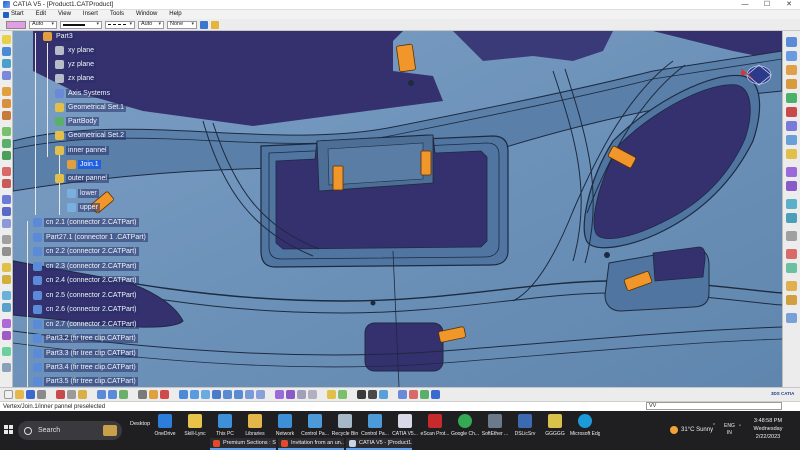 The width and height of the screenshot is (800, 450). Describe the element at coordinates (6, 351) in the screenshot. I see `catalog-icon` at that location.